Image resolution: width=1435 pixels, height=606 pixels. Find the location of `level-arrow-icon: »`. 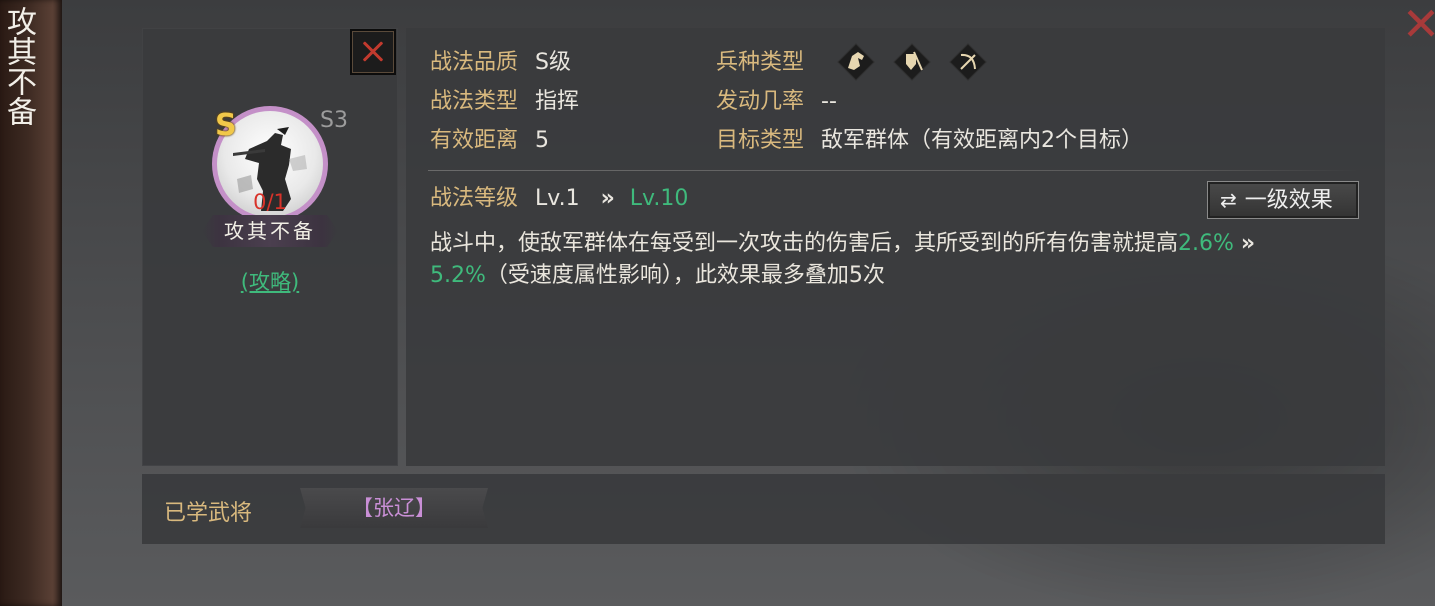

level-arrow-icon: » is located at coordinates (607, 198).